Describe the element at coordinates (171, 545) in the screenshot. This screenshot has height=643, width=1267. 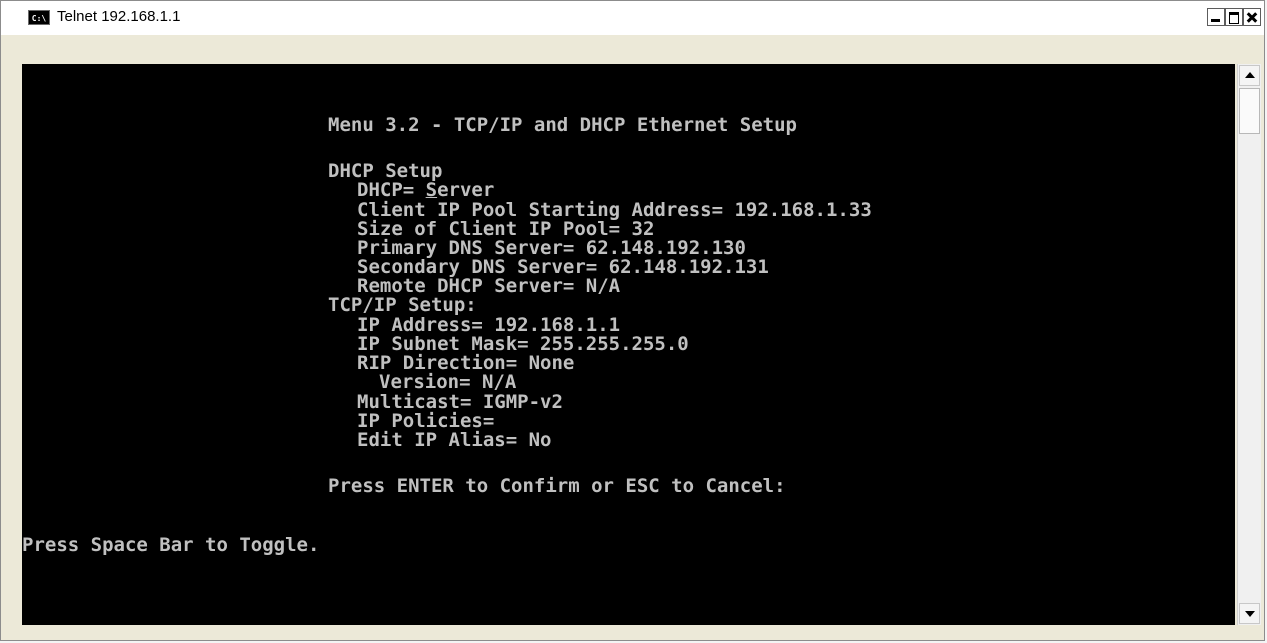
I see `toggle-hint: Press Space Bar to Toggle.` at that location.